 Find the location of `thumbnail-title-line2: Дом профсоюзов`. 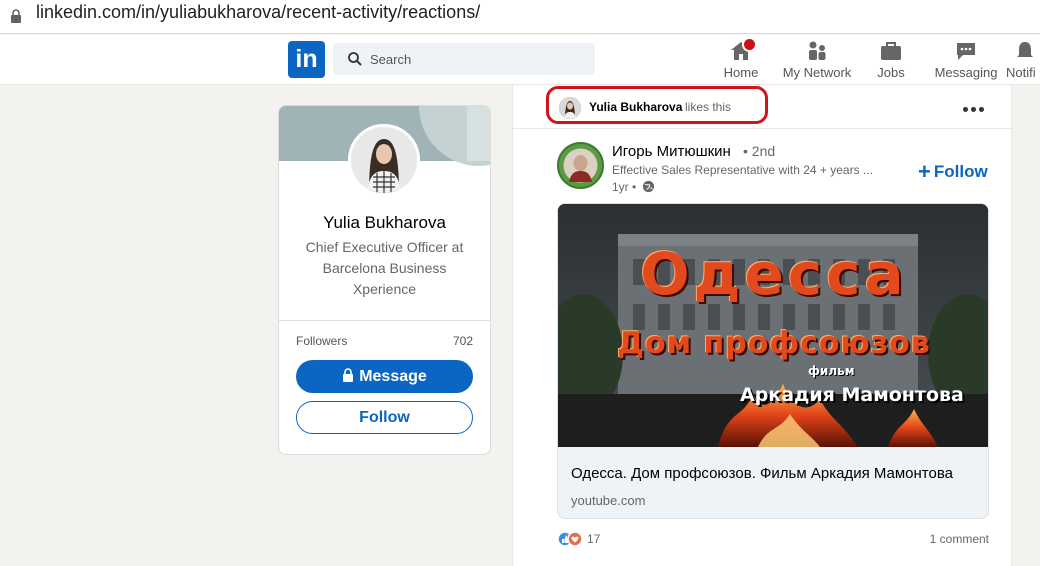

thumbnail-title-line2: Дом профсоюзов is located at coordinates (774, 343).